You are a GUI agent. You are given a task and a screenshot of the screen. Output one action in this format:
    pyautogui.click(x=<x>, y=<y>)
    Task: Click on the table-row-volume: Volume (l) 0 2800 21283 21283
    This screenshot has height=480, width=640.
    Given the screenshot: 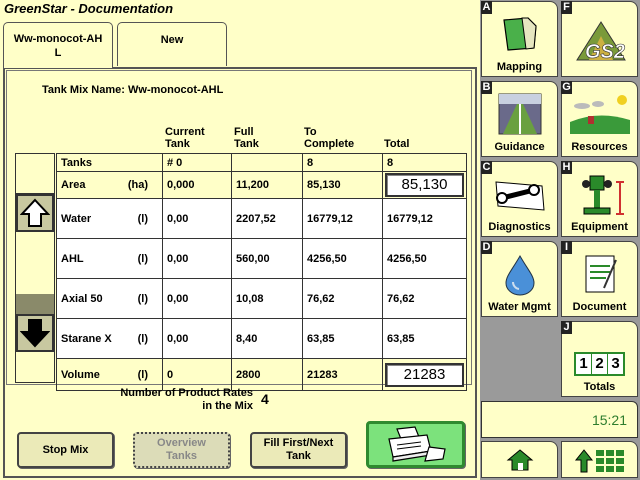 What is the action you would take?
    pyautogui.click(x=261, y=374)
    